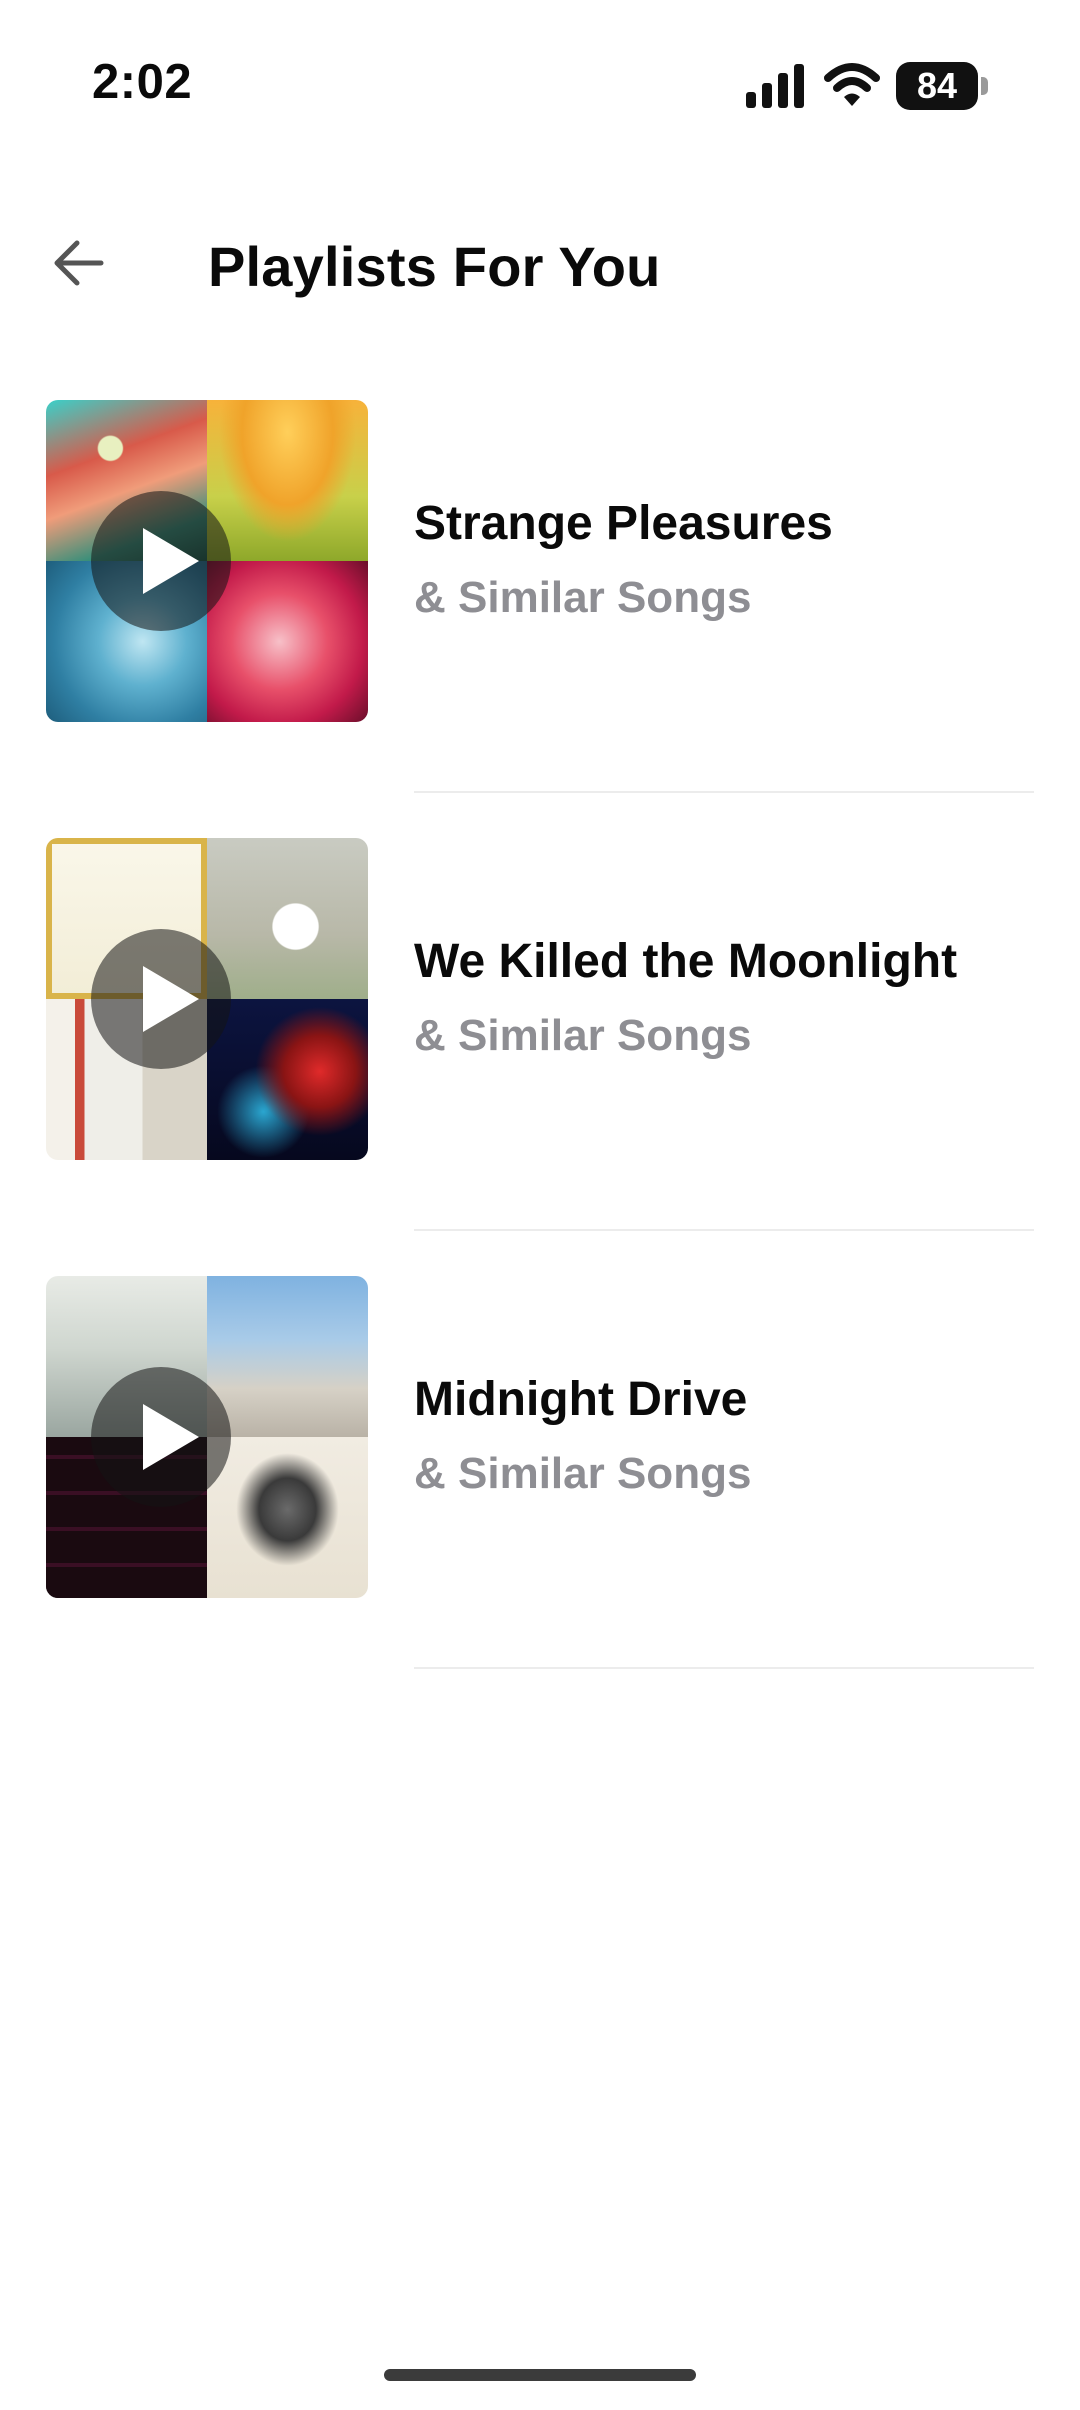 This screenshot has height=2410, width=1080. I want to click on home-indicator, so click(540, 2375).